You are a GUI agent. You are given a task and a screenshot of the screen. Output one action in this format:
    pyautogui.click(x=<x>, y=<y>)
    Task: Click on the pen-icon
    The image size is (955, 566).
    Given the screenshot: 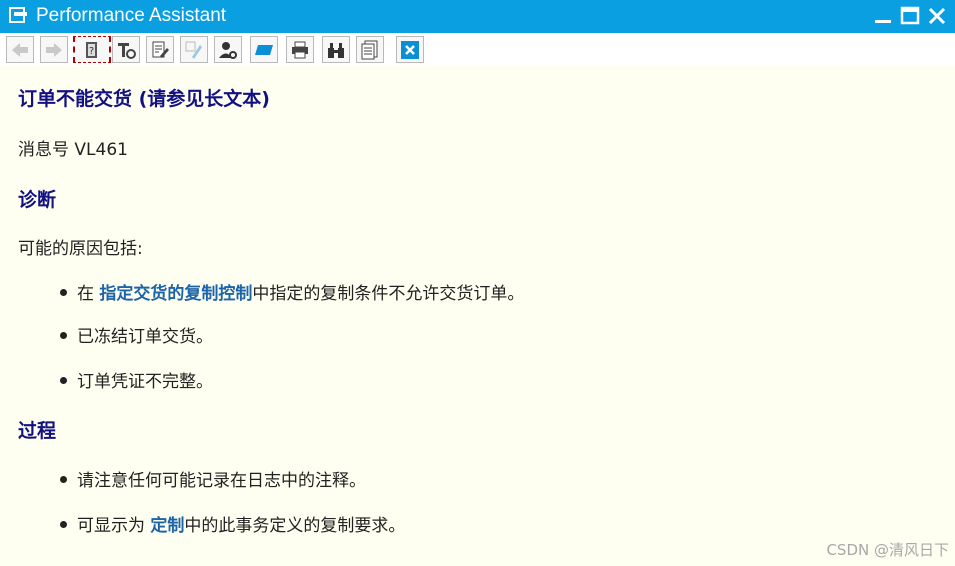 What is the action you would take?
    pyautogui.click(x=193, y=50)
    